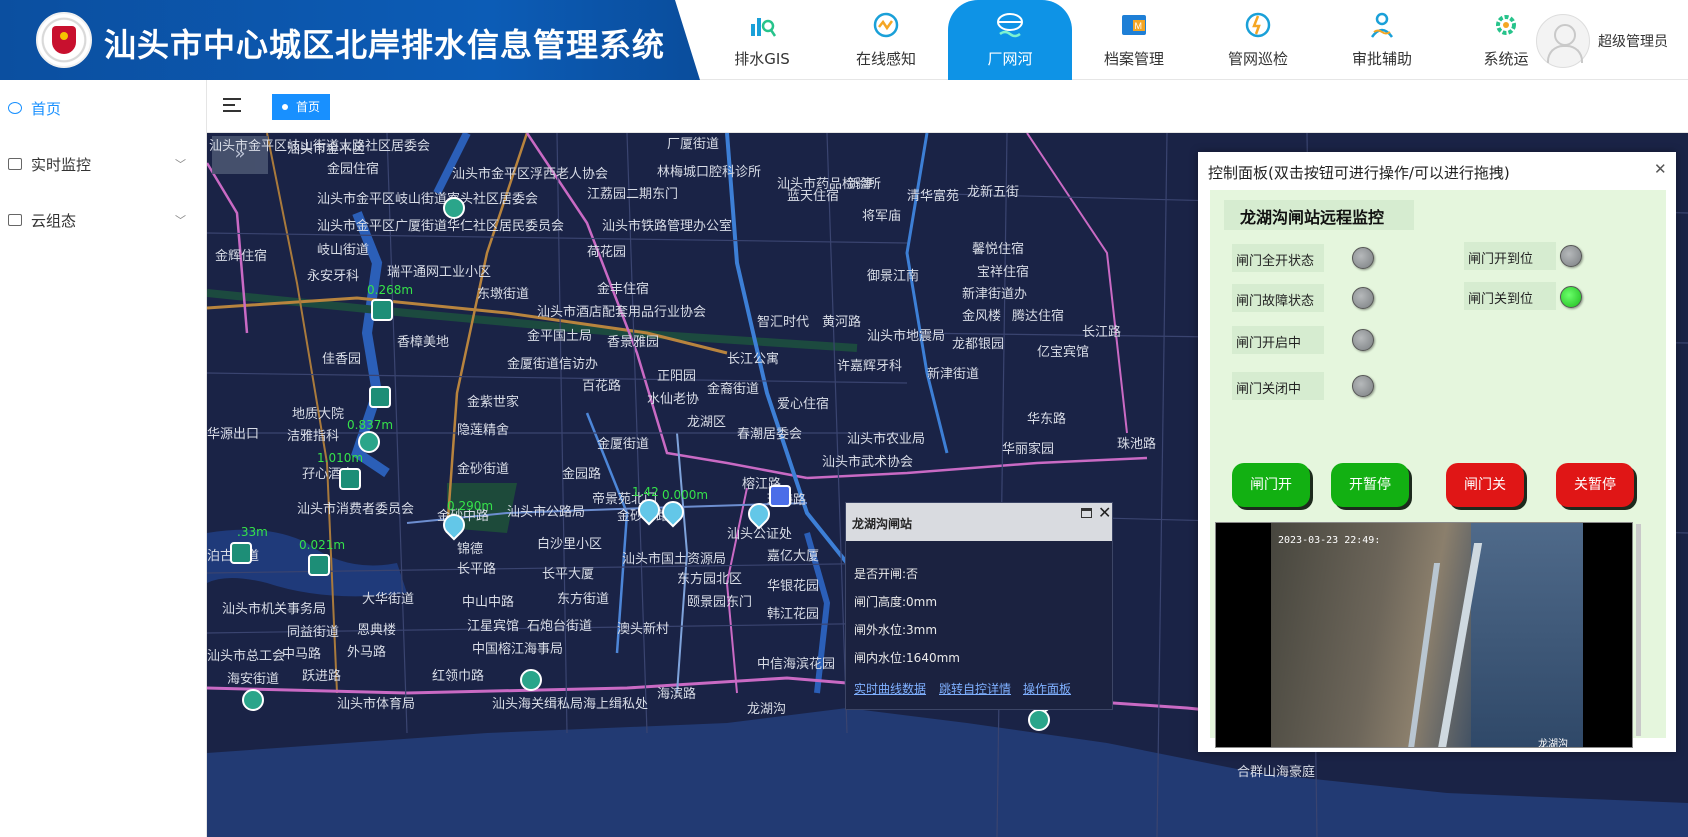  What do you see at coordinates (326, 149) in the screenshot?
I see `map-place-label: 汕头市金平区` at bounding box center [326, 149].